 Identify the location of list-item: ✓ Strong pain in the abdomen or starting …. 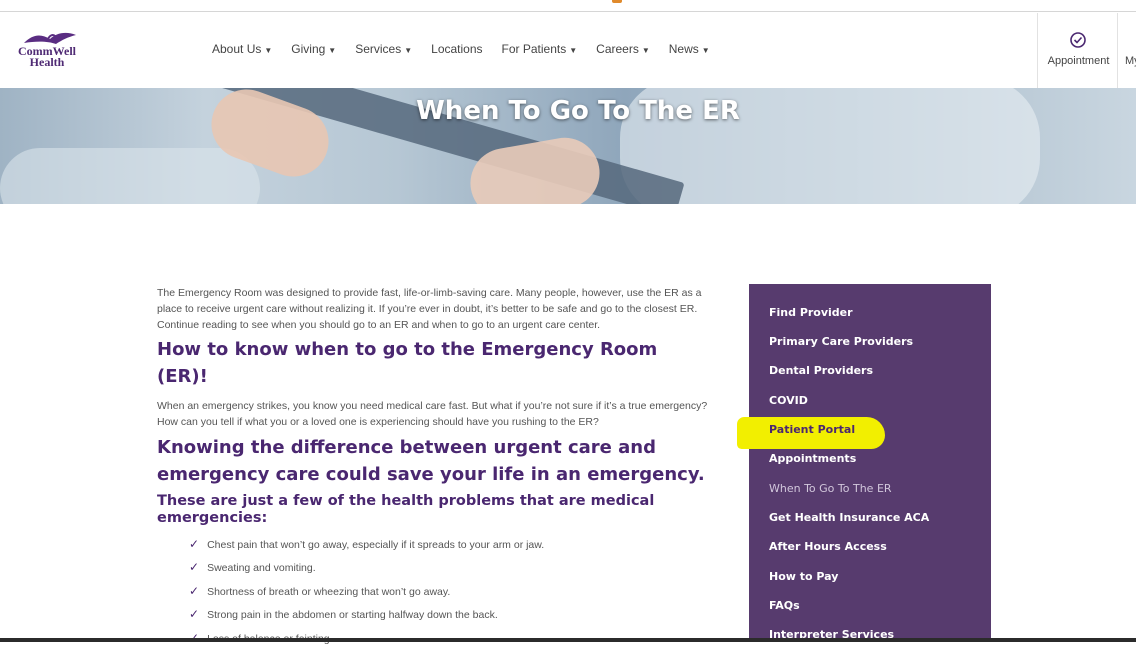
(450, 618).